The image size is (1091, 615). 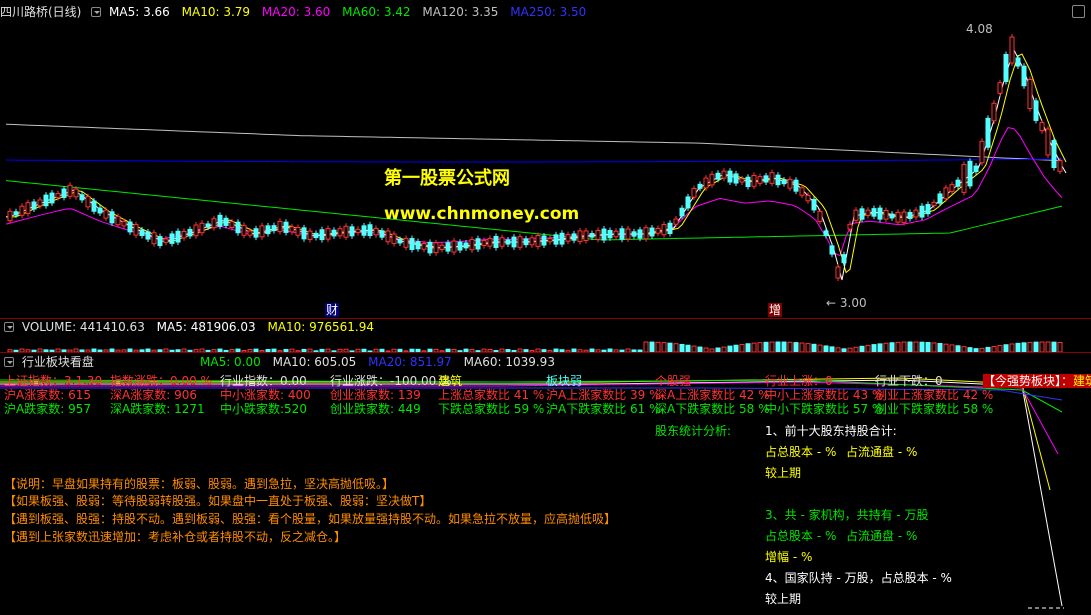 I want to click on dropdown-icon, so click(x=9, y=327).